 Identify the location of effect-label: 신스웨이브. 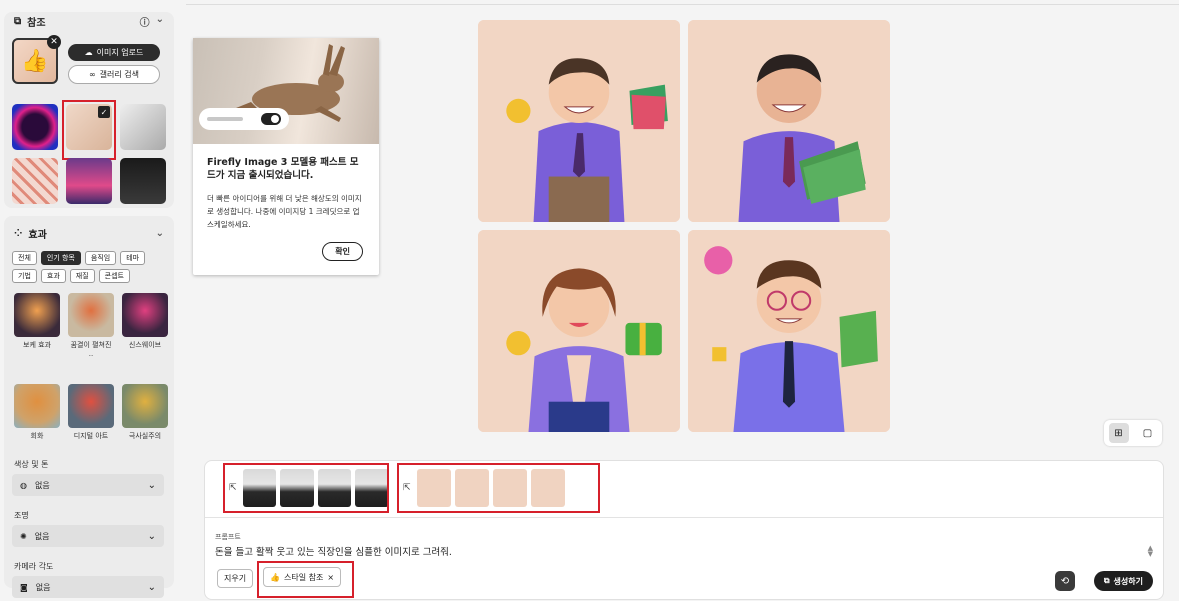
(145, 345).